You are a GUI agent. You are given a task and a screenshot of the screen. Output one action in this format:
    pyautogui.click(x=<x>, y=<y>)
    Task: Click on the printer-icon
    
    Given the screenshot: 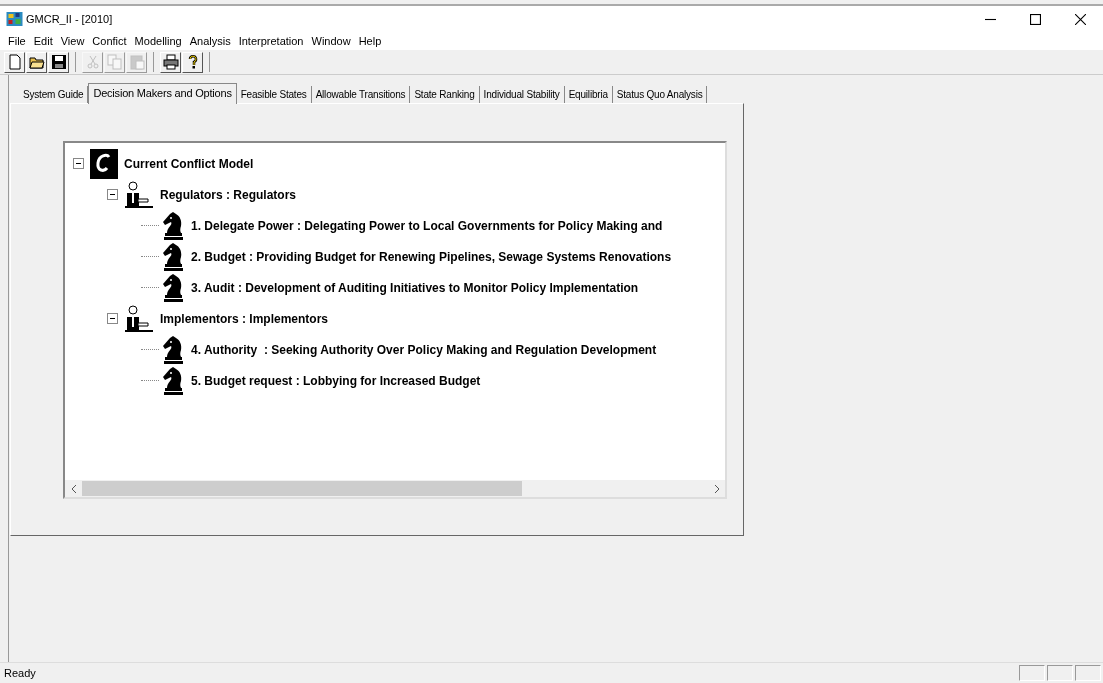 What is the action you would take?
    pyautogui.click(x=170, y=62)
    